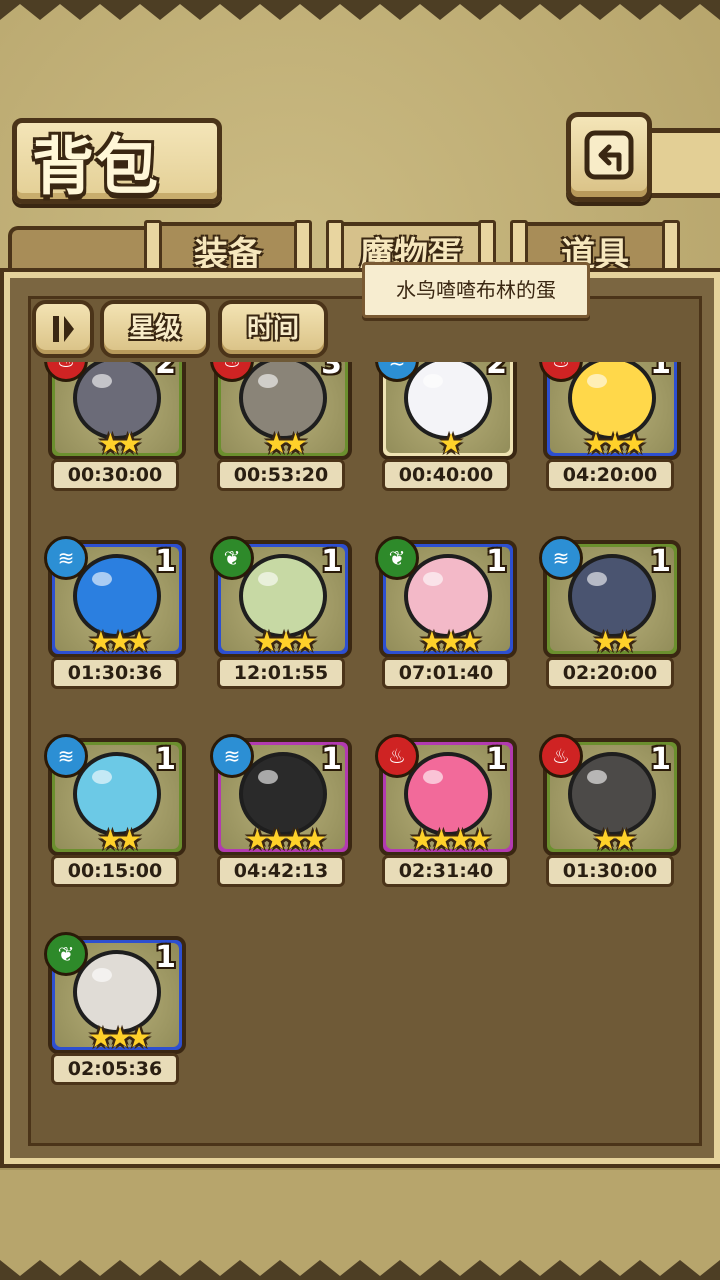 Image resolution: width=720 pixels, height=1280 pixels. Describe the element at coordinates (446, 475) in the screenshot. I see `hatch-timer: 00:40:00` at that location.